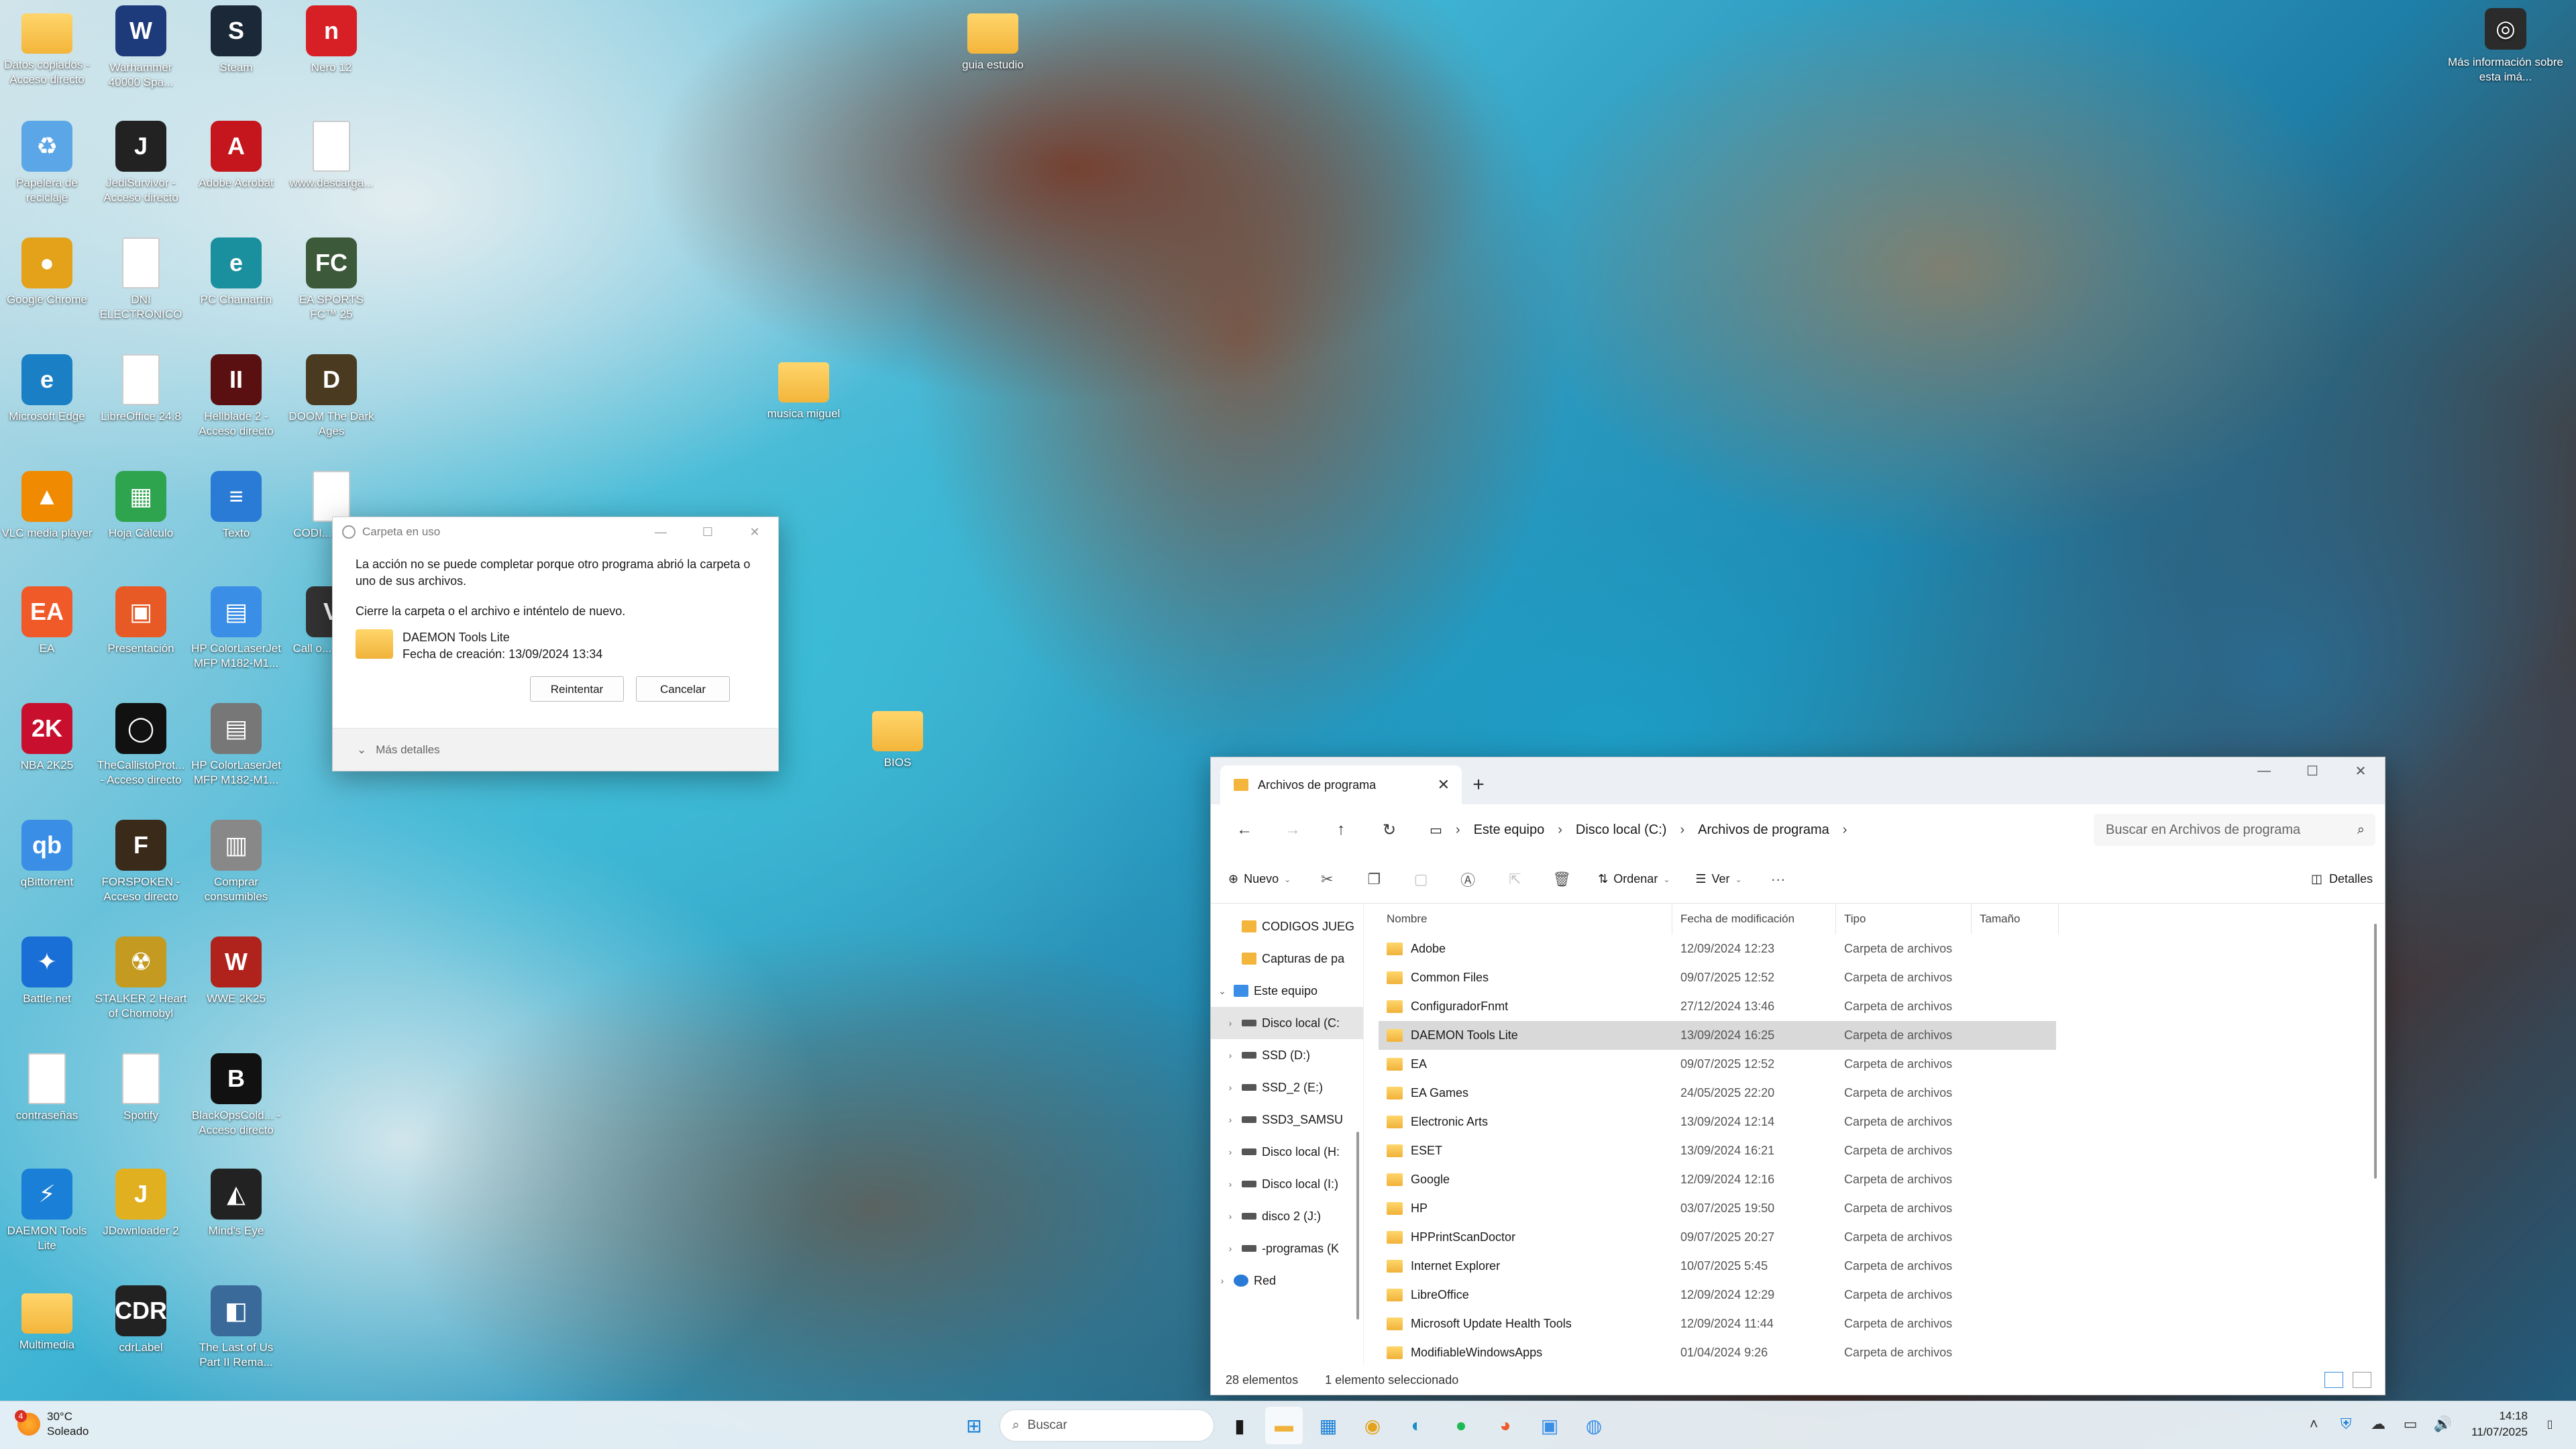  Describe the element at coordinates (236, 871) in the screenshot. I see `desktop-icon: ▥ Comprar consumibles` at that location.